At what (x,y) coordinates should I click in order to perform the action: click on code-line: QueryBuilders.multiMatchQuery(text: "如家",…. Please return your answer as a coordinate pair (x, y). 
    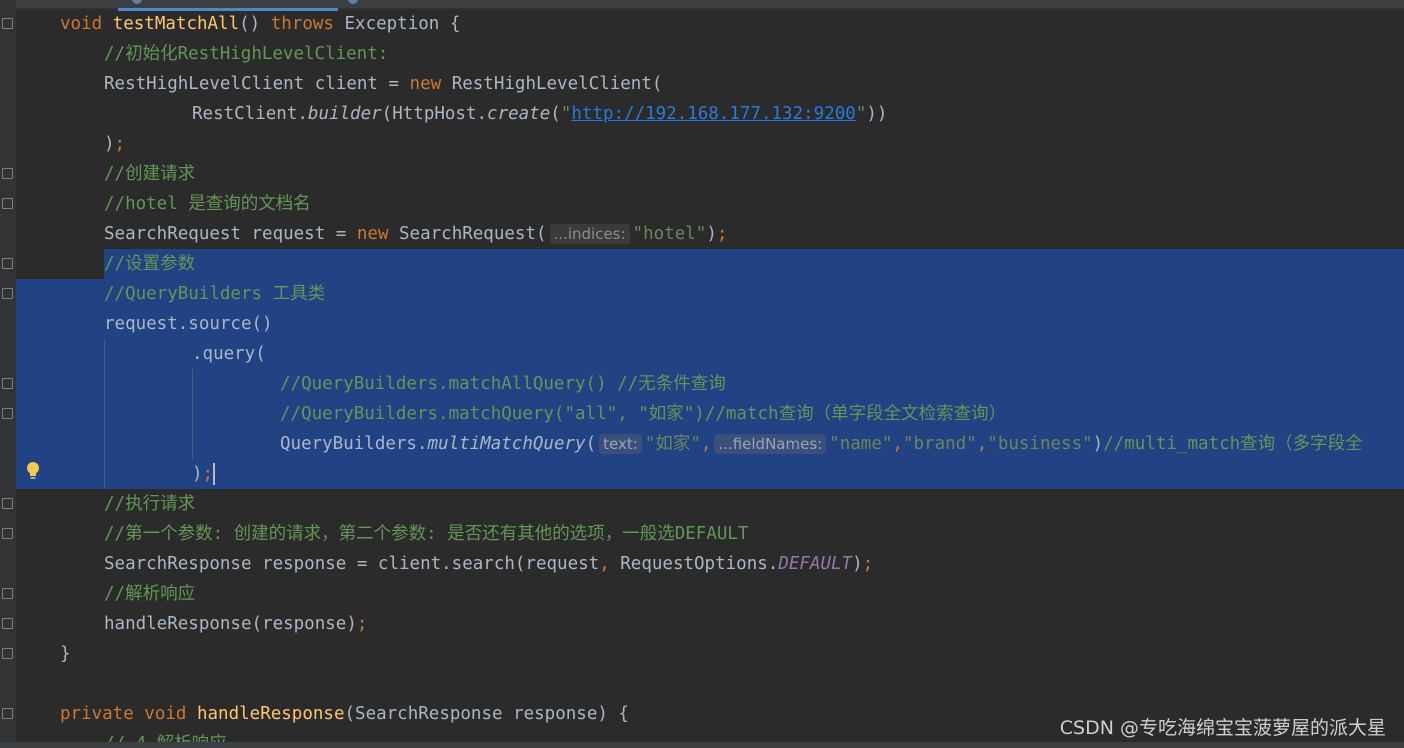
    Looking at the image, I should click on (710, 444).